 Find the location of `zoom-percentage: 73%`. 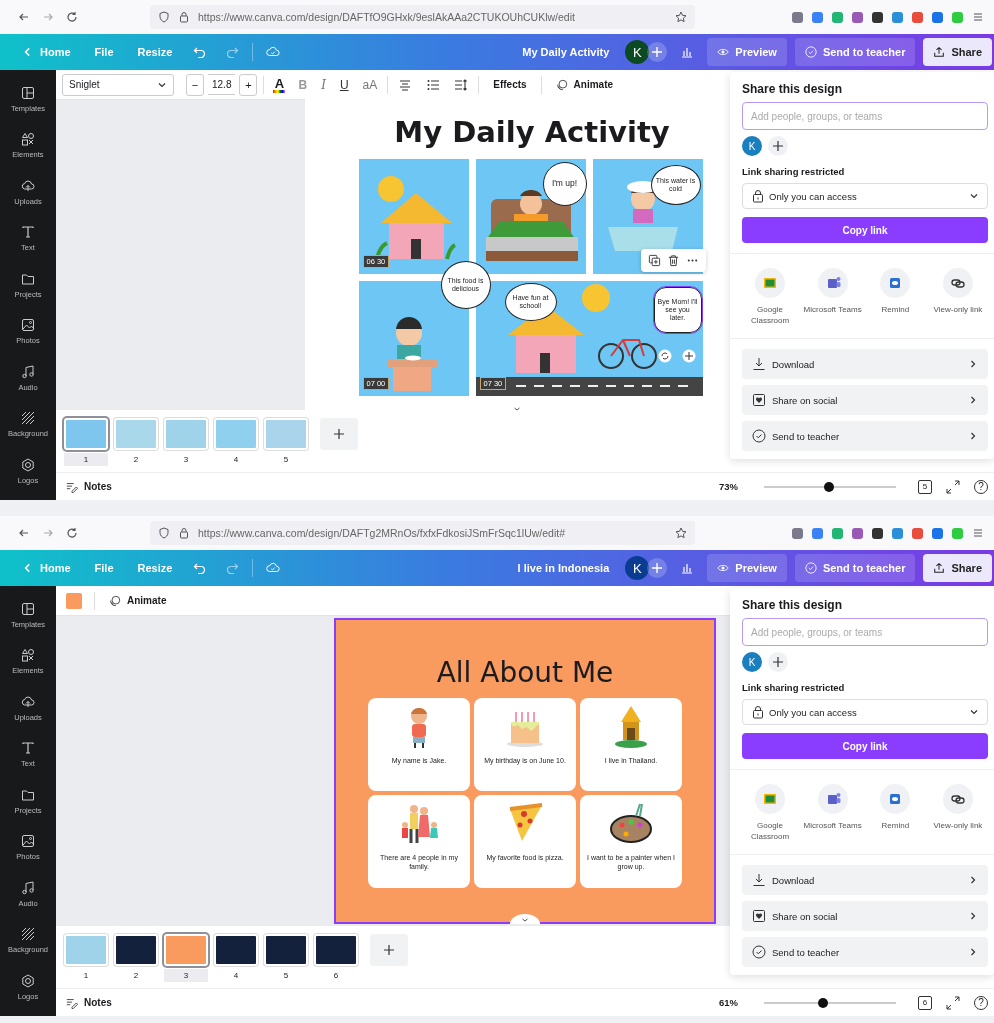

zoom-percentage: 73% is located at coordinates (728, 486).